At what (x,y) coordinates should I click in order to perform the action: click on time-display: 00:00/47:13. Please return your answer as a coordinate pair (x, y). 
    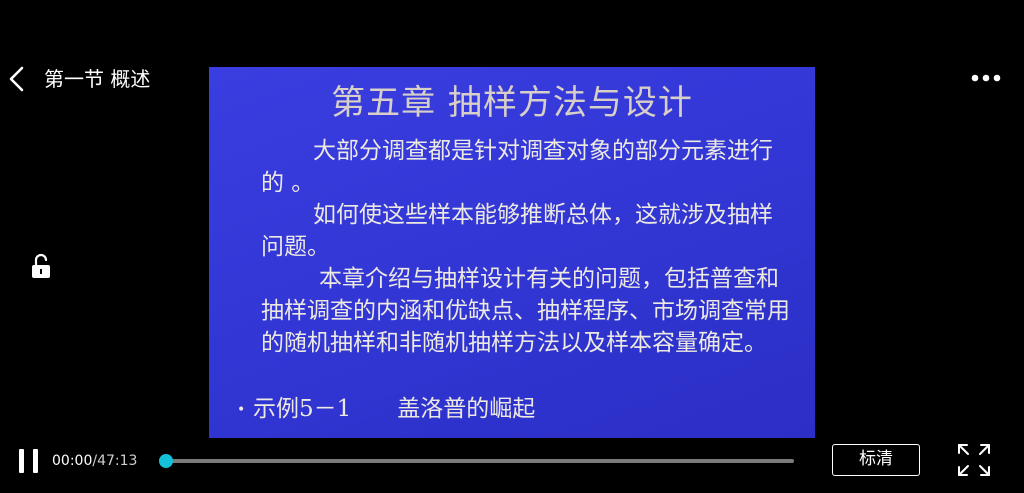
    Looking at the image, I should click on (94, 461).